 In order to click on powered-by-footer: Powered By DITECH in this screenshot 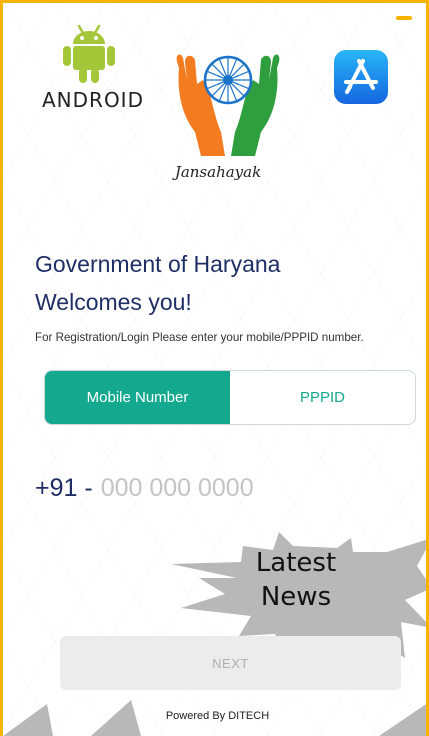, I will do `click(217, 716)`.